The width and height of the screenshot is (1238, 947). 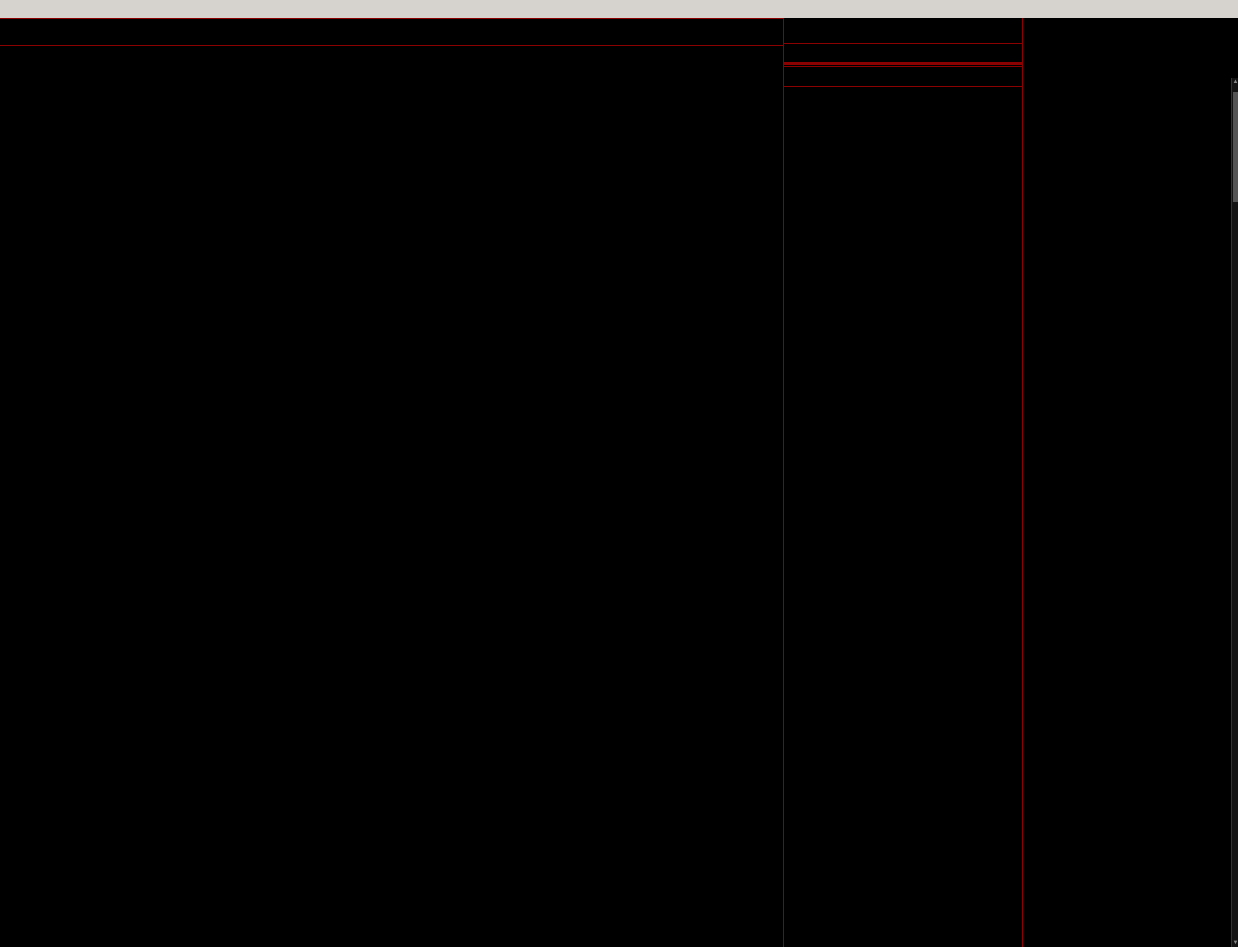 What do you see at coordinates (903, 31) in the screenshot?
I see `stock-header` at bounding box center [903, 31].